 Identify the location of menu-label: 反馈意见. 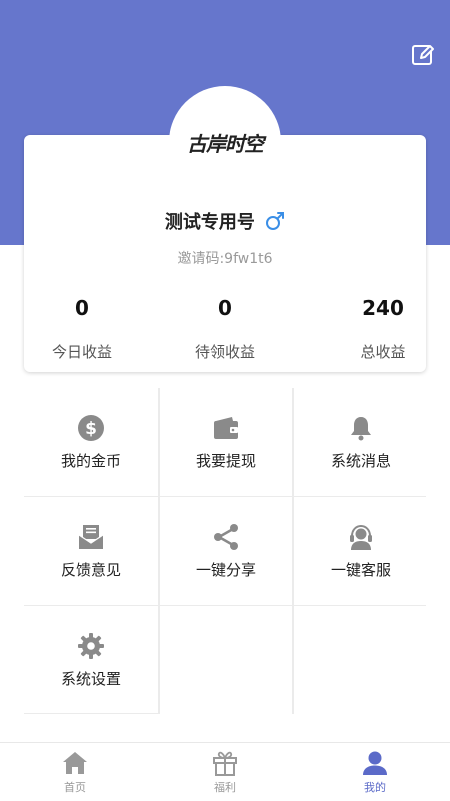
(90, 569).